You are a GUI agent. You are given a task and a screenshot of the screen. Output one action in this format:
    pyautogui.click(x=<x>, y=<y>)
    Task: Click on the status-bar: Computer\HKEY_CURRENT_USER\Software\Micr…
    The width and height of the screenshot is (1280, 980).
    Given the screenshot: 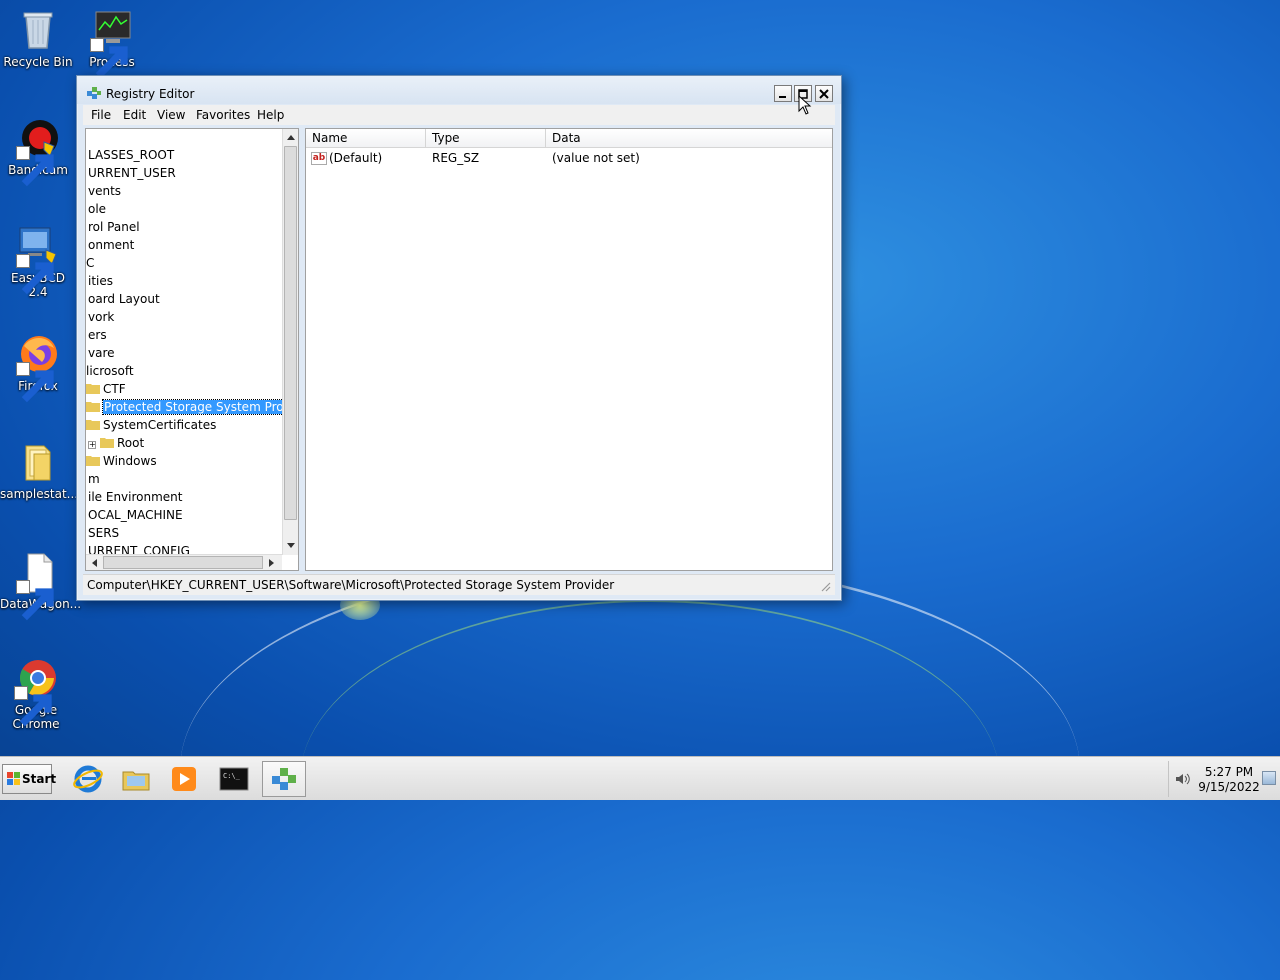 What is the action you would take?
    pyautogui.click(x=459, y=584)
    